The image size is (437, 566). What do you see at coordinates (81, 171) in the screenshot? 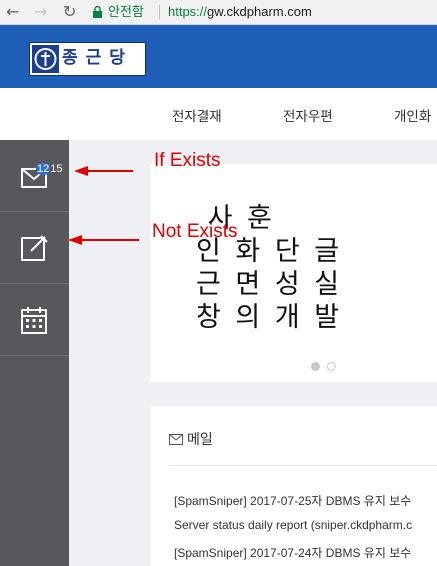
I see `arrowhead-if-exists` at bounding box center [81, 171].